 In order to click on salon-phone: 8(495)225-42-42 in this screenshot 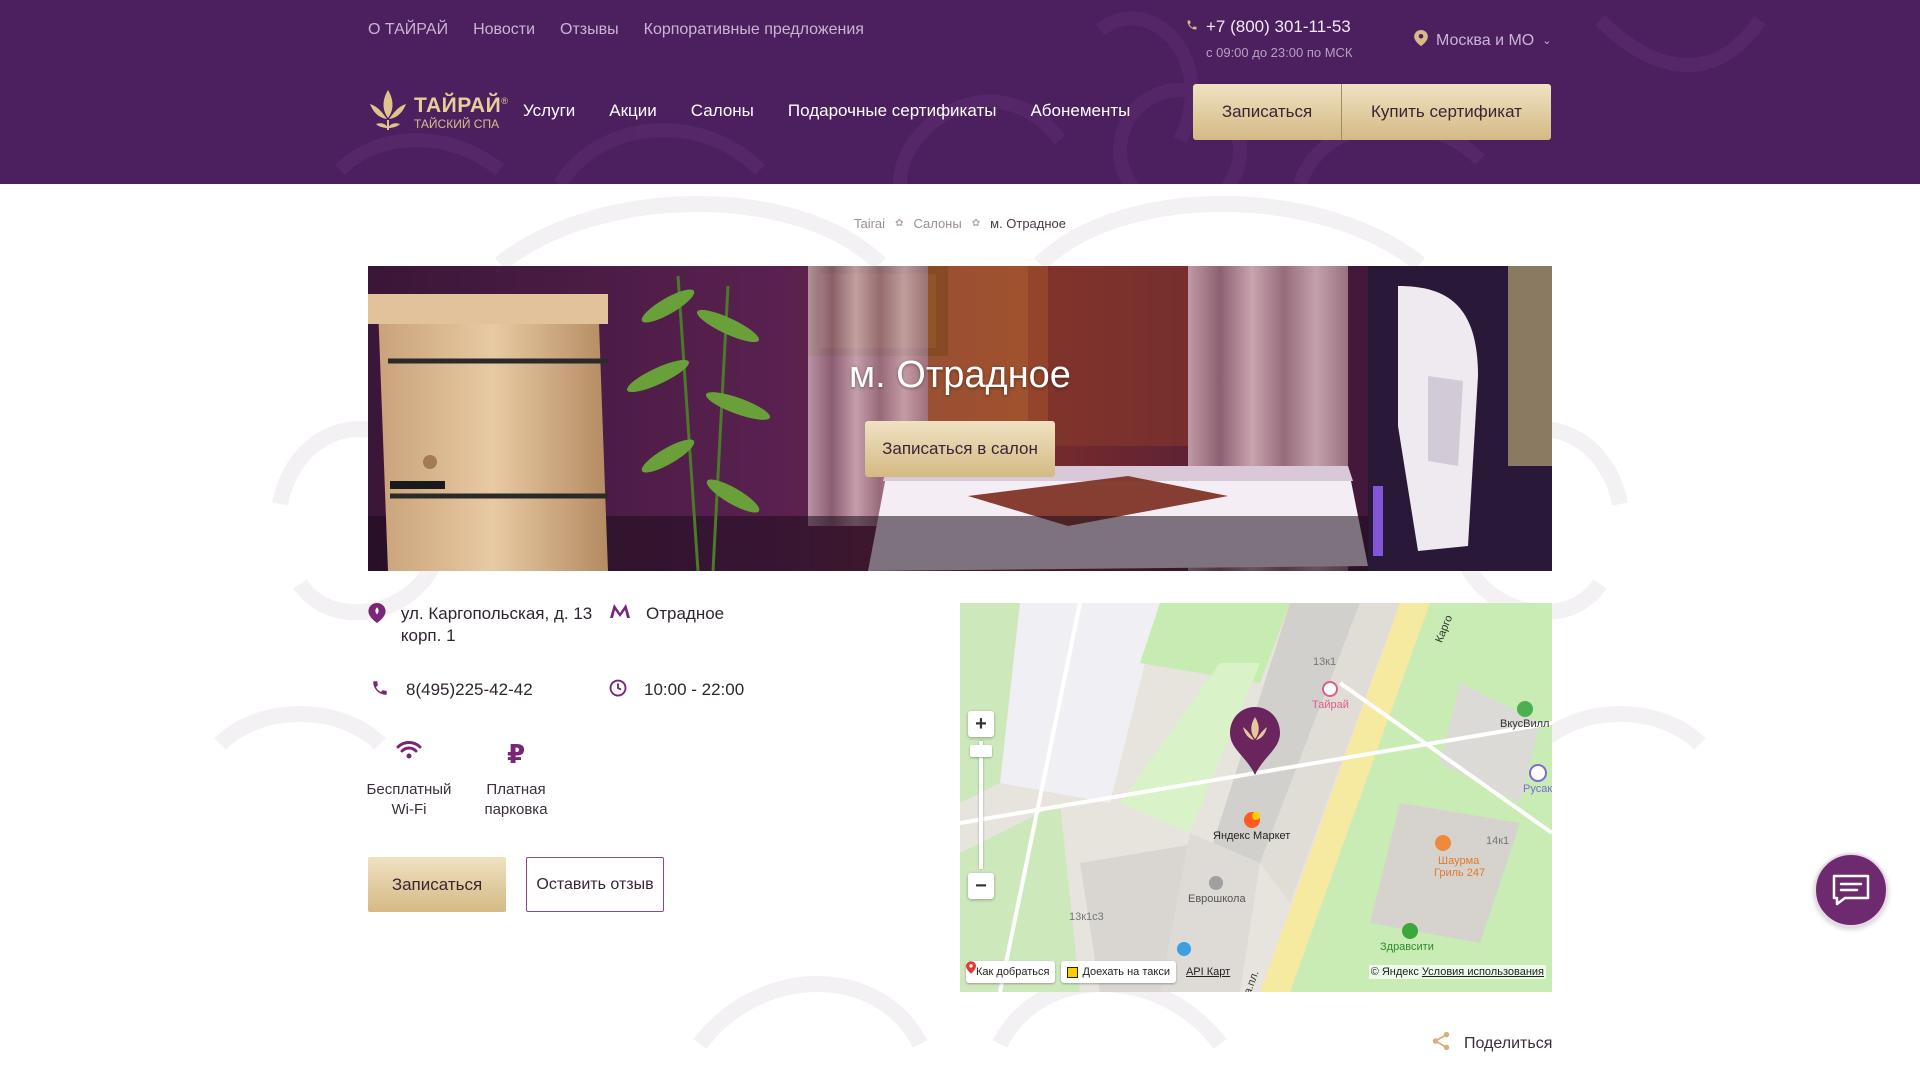, I will do `click(450, 691)`.